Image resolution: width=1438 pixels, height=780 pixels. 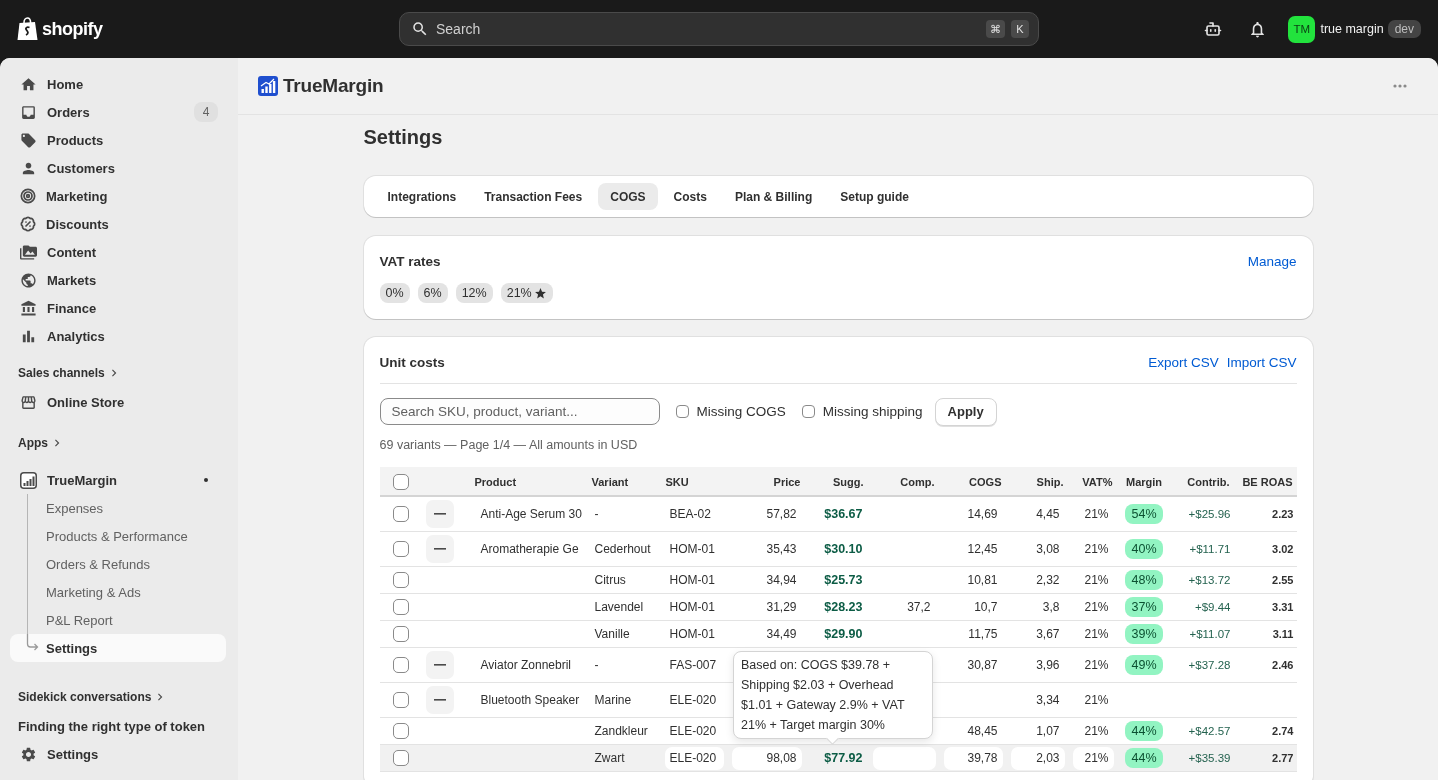 I want to click on margin-badge: 49%, so click(x=1144, y=665).